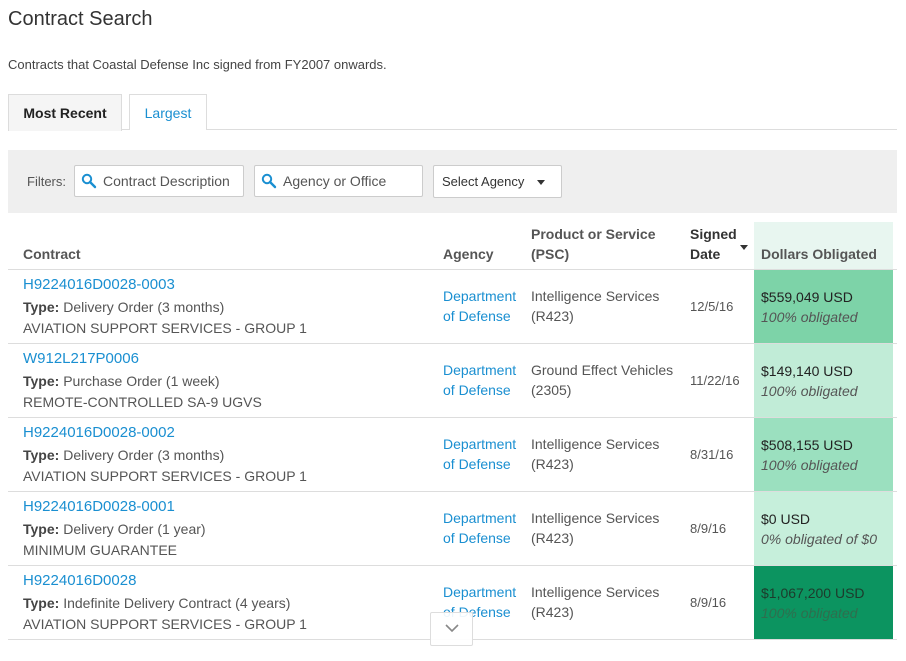 This screenshot has width=906, height=661. I want to click on contract-id-link: H9224016D0028, so click(79, 581).